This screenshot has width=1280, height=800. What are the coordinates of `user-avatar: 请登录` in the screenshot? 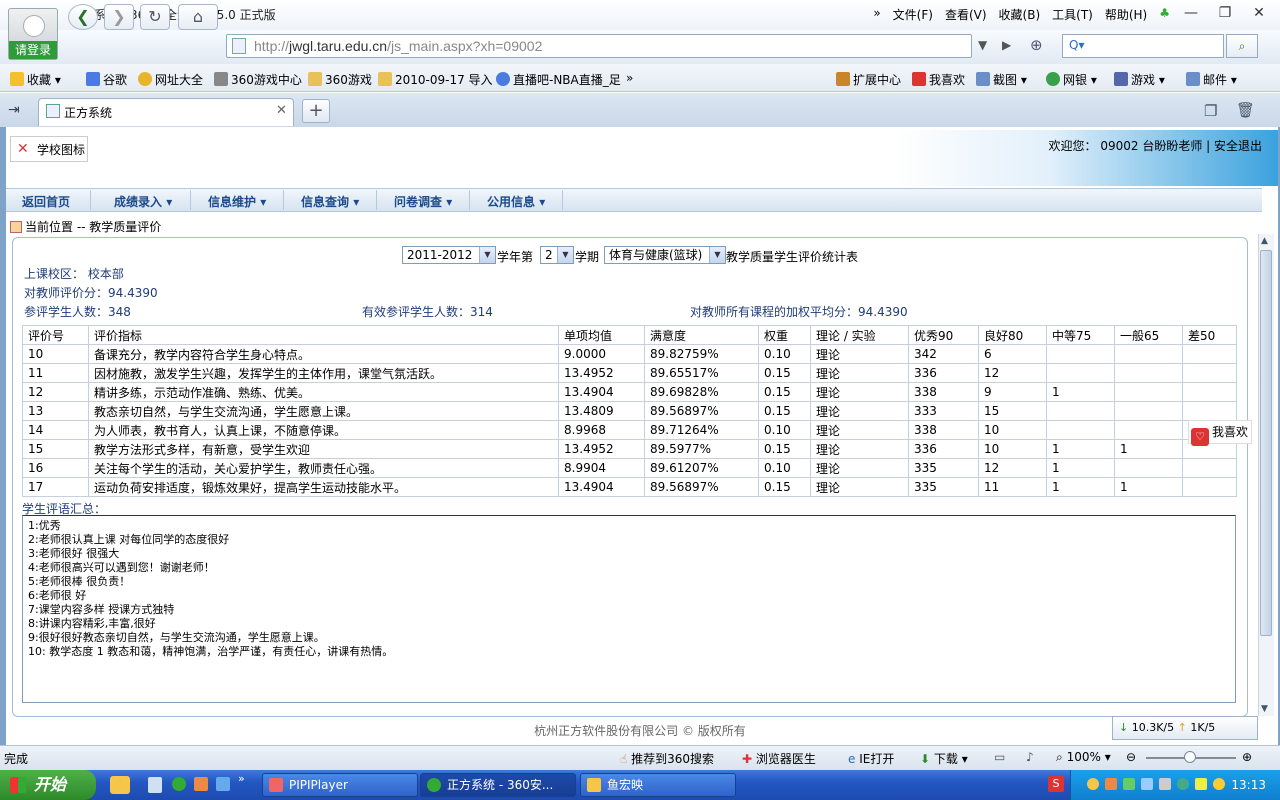 It's located at (33, 34).